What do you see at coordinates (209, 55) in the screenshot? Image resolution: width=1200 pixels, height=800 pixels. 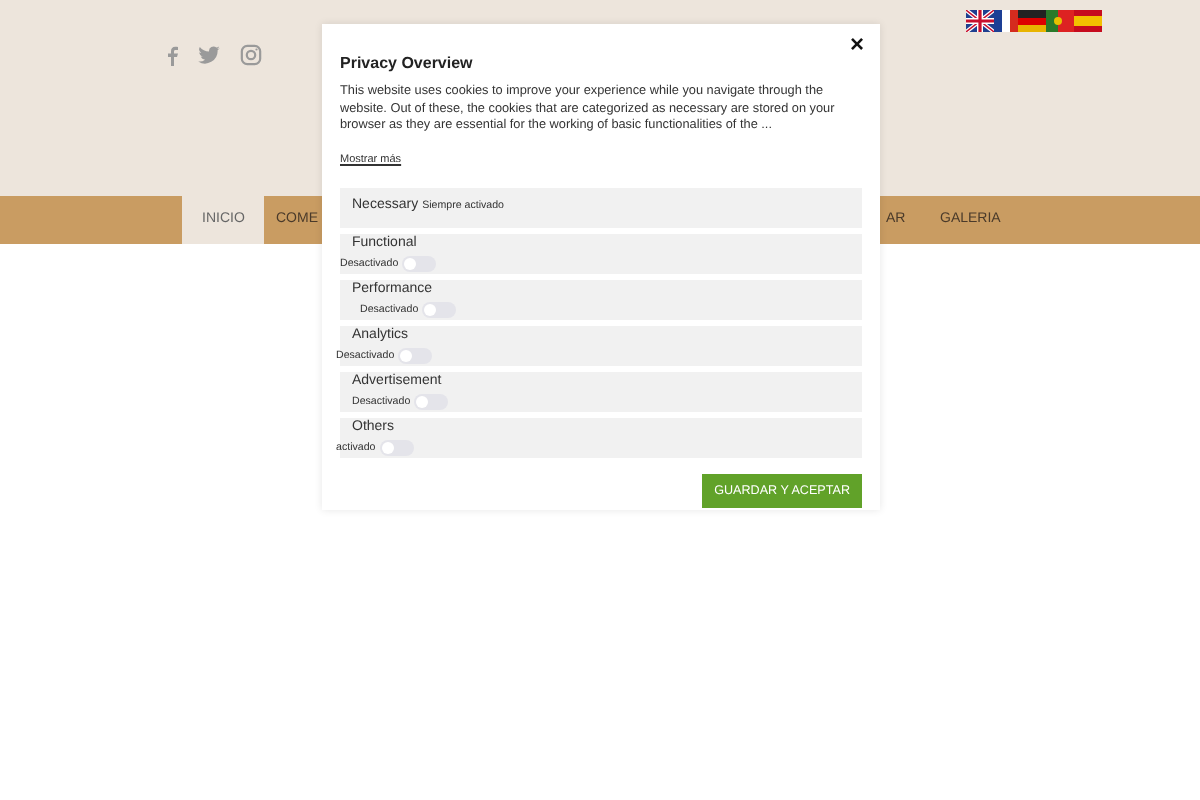 I see `twitter-icon` at bounding box center [209, 55].